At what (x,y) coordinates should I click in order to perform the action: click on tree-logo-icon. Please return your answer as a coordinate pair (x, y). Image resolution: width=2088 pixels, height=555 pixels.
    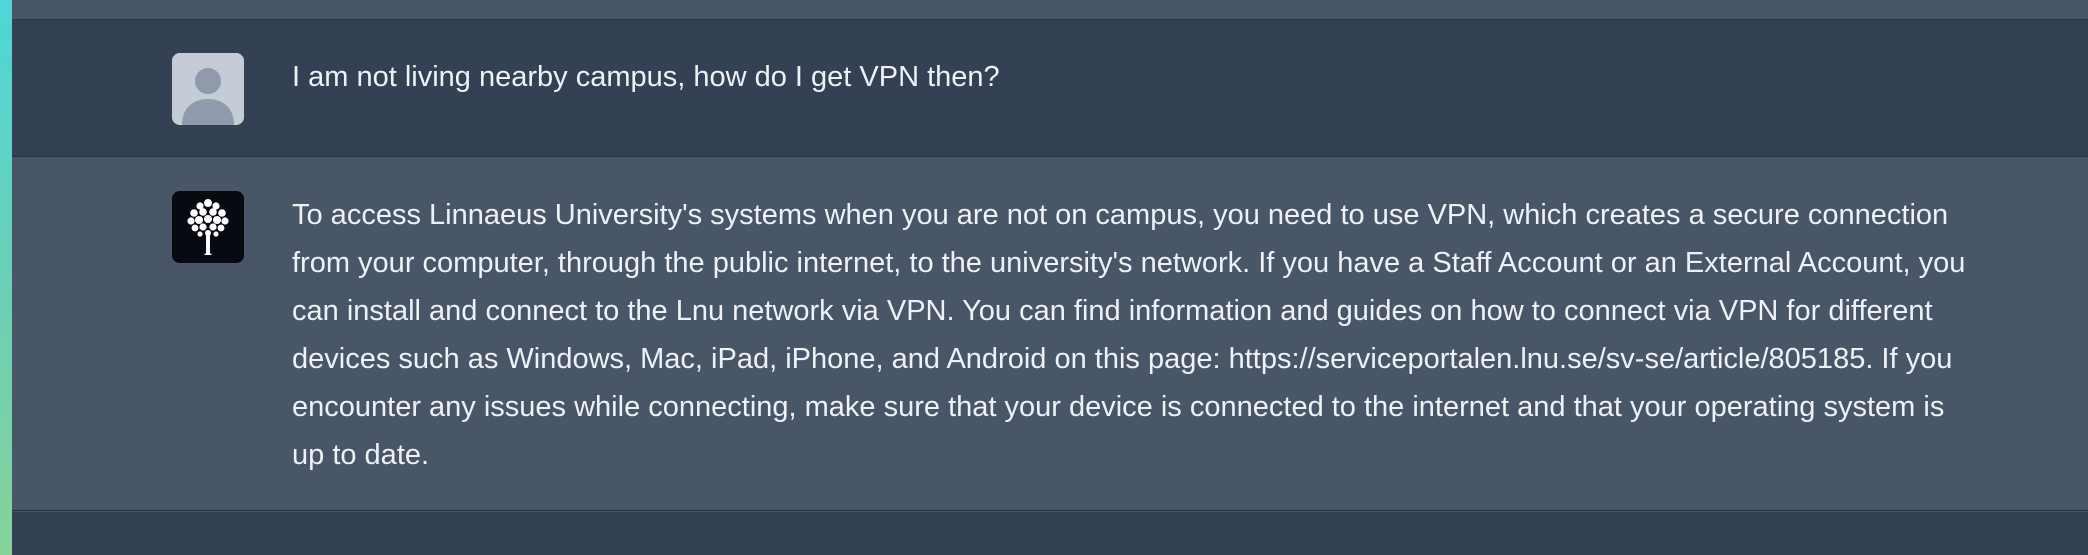
    Looking at the image, I should click on (208, 227).